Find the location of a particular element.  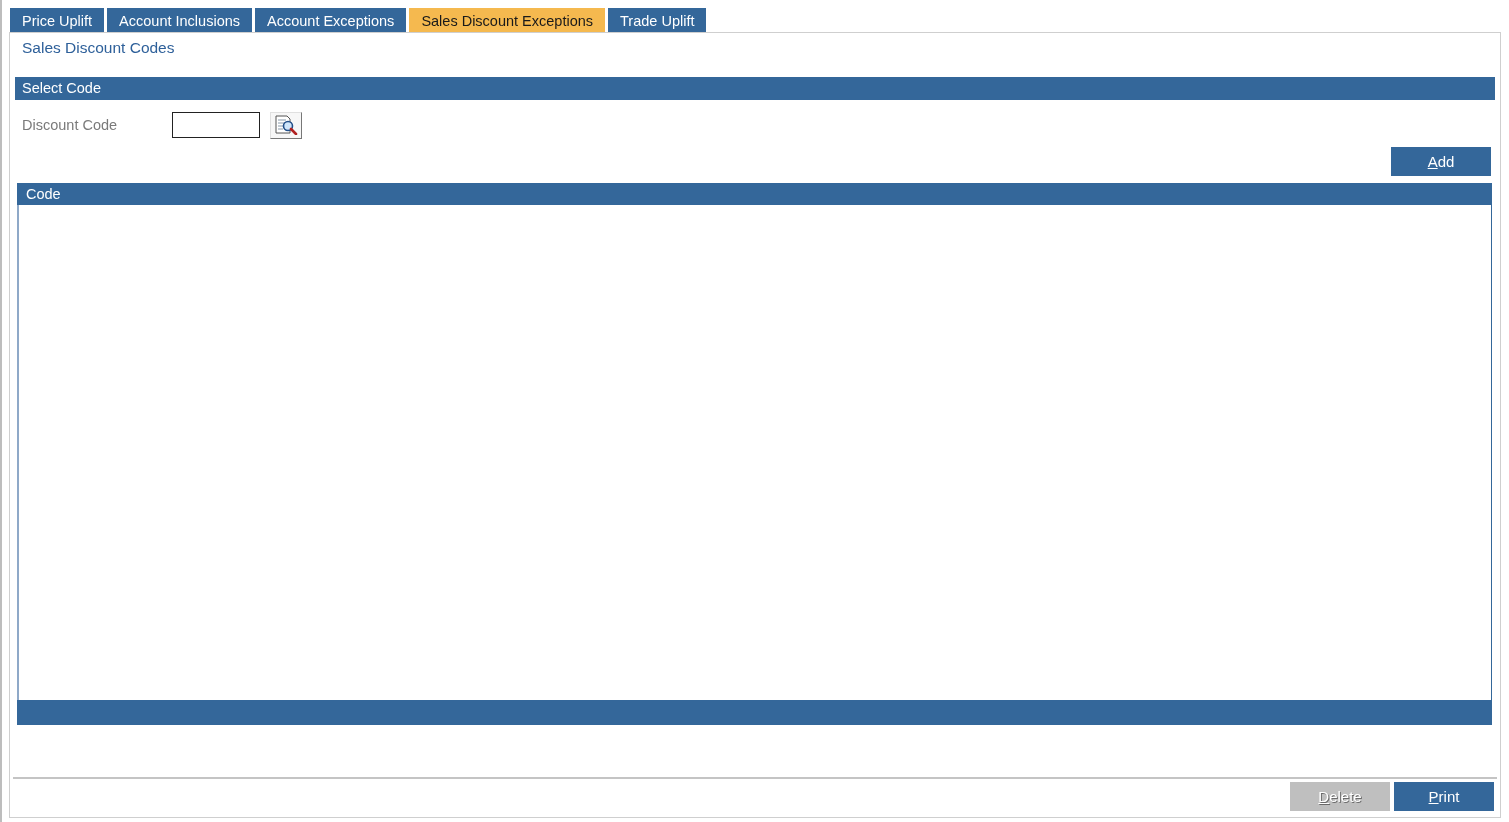

print-button: Print is located at coordinates (1444, 796).